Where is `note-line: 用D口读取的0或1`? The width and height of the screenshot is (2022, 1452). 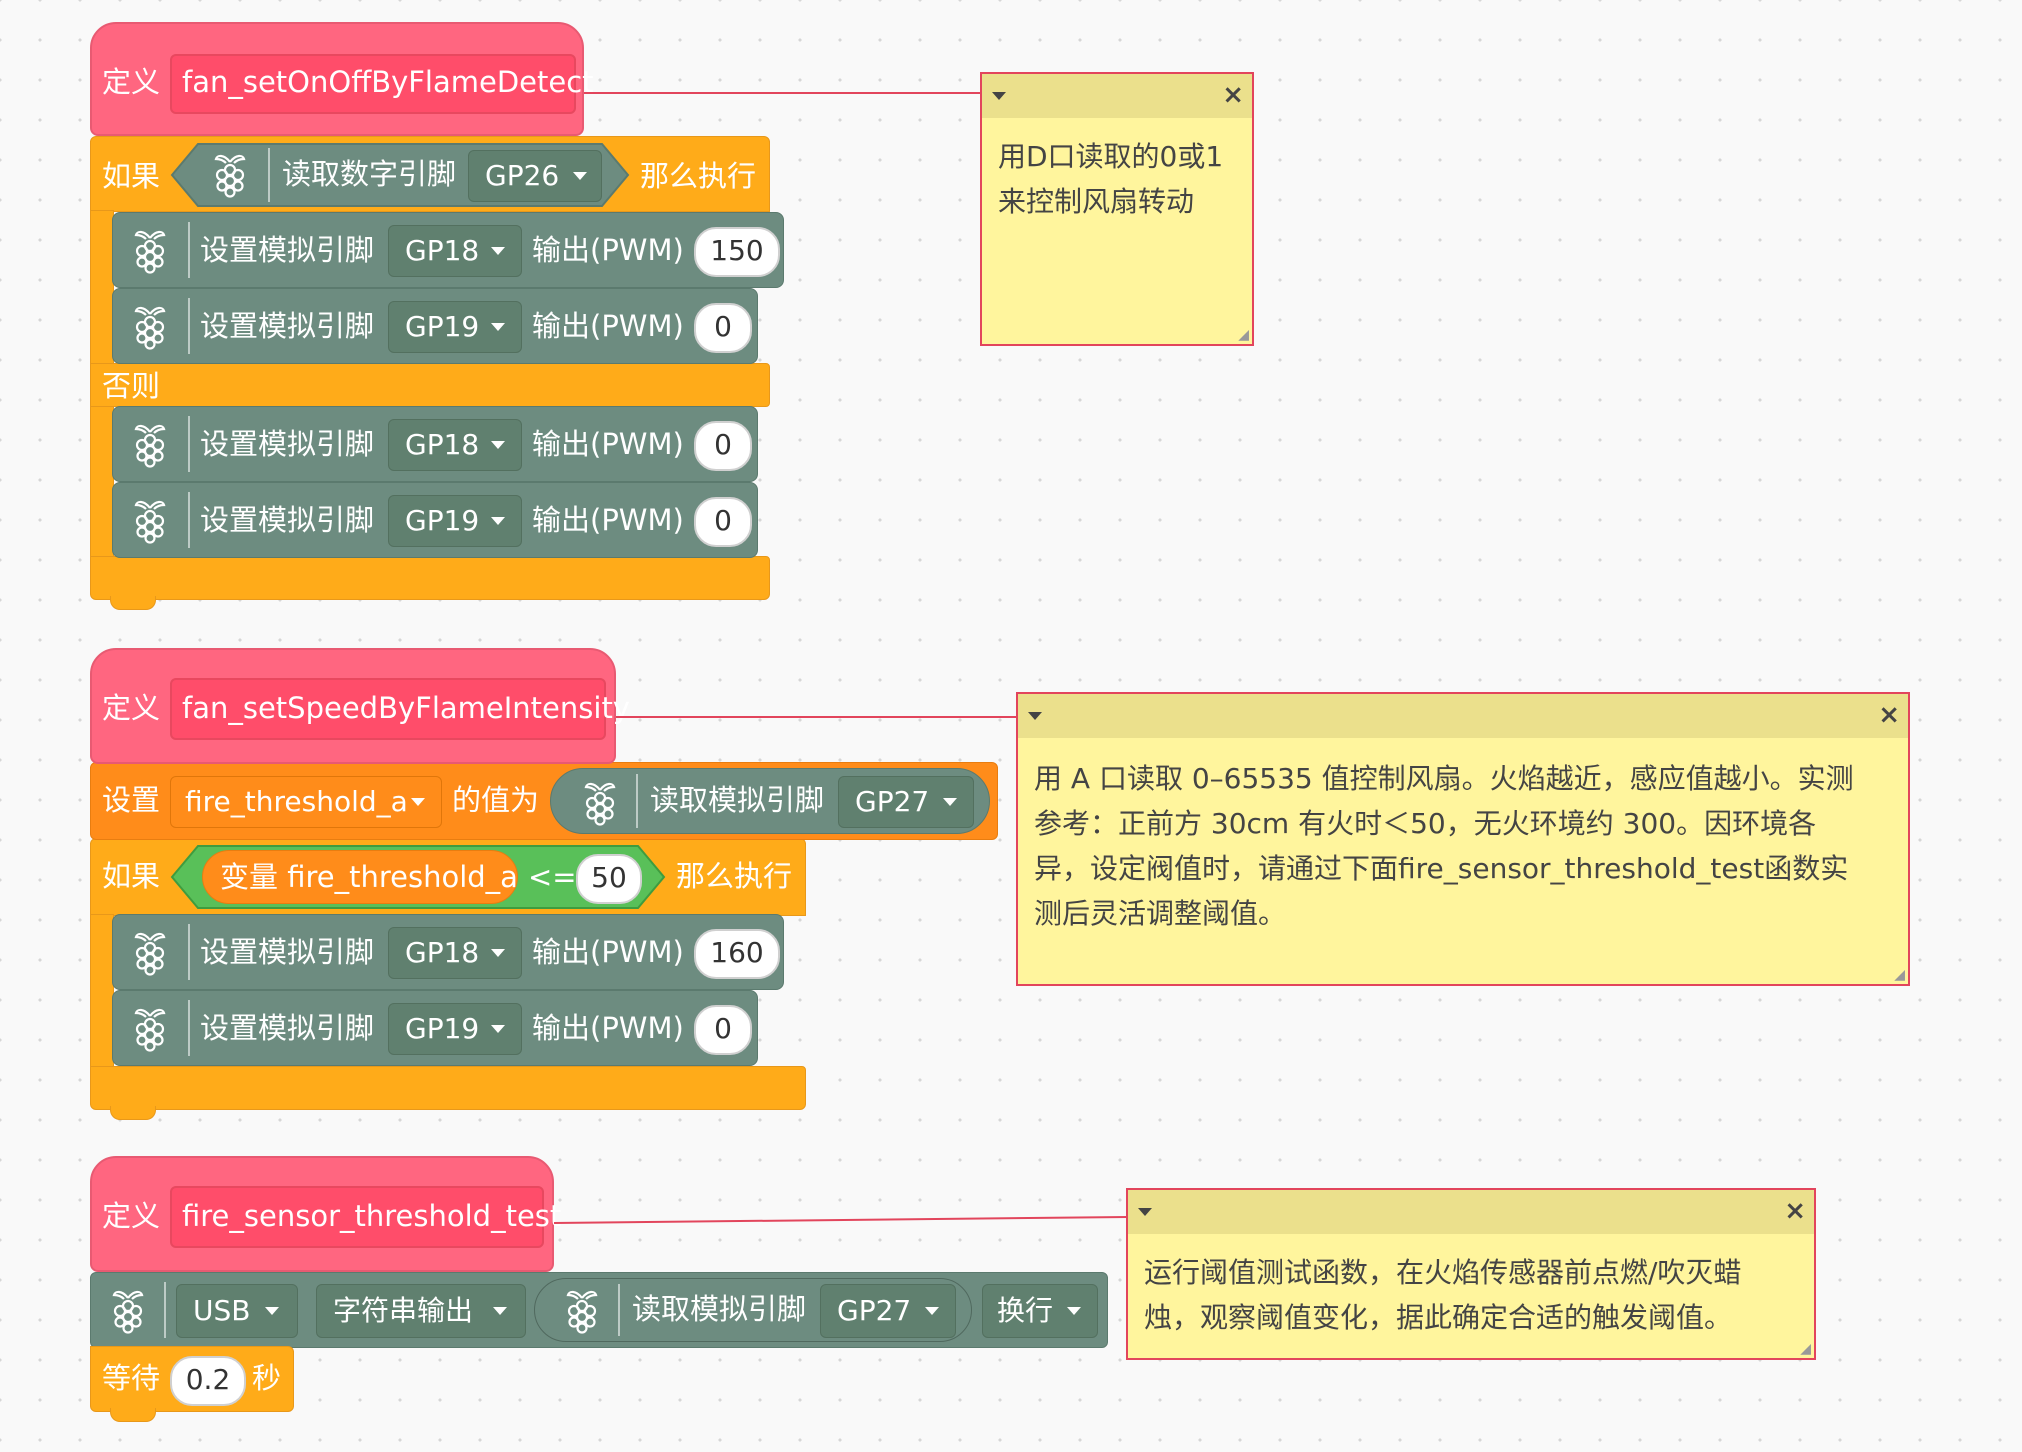
note-line: 用D口读取的0或1 is located at coordinates (1111, 156).